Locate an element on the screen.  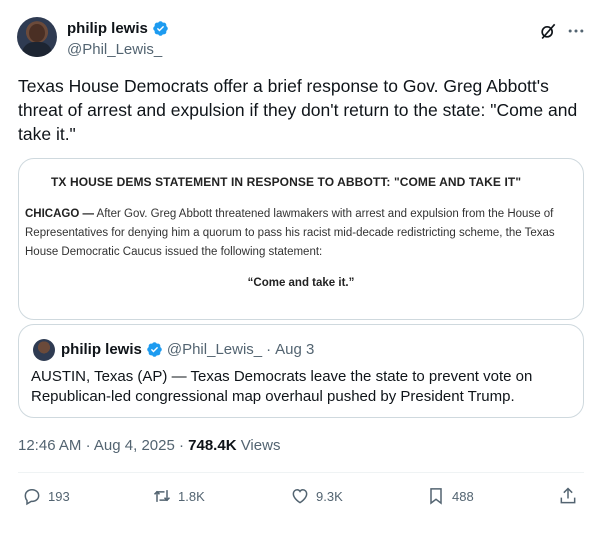
divider is located at coordinates (301, 472).